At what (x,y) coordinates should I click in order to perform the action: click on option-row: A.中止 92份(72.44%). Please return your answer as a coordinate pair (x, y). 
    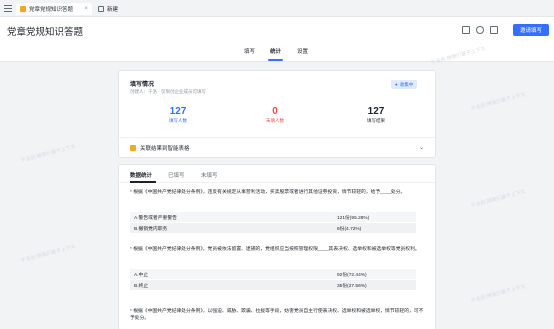
    Looking at the image, I should click on (273, 274).